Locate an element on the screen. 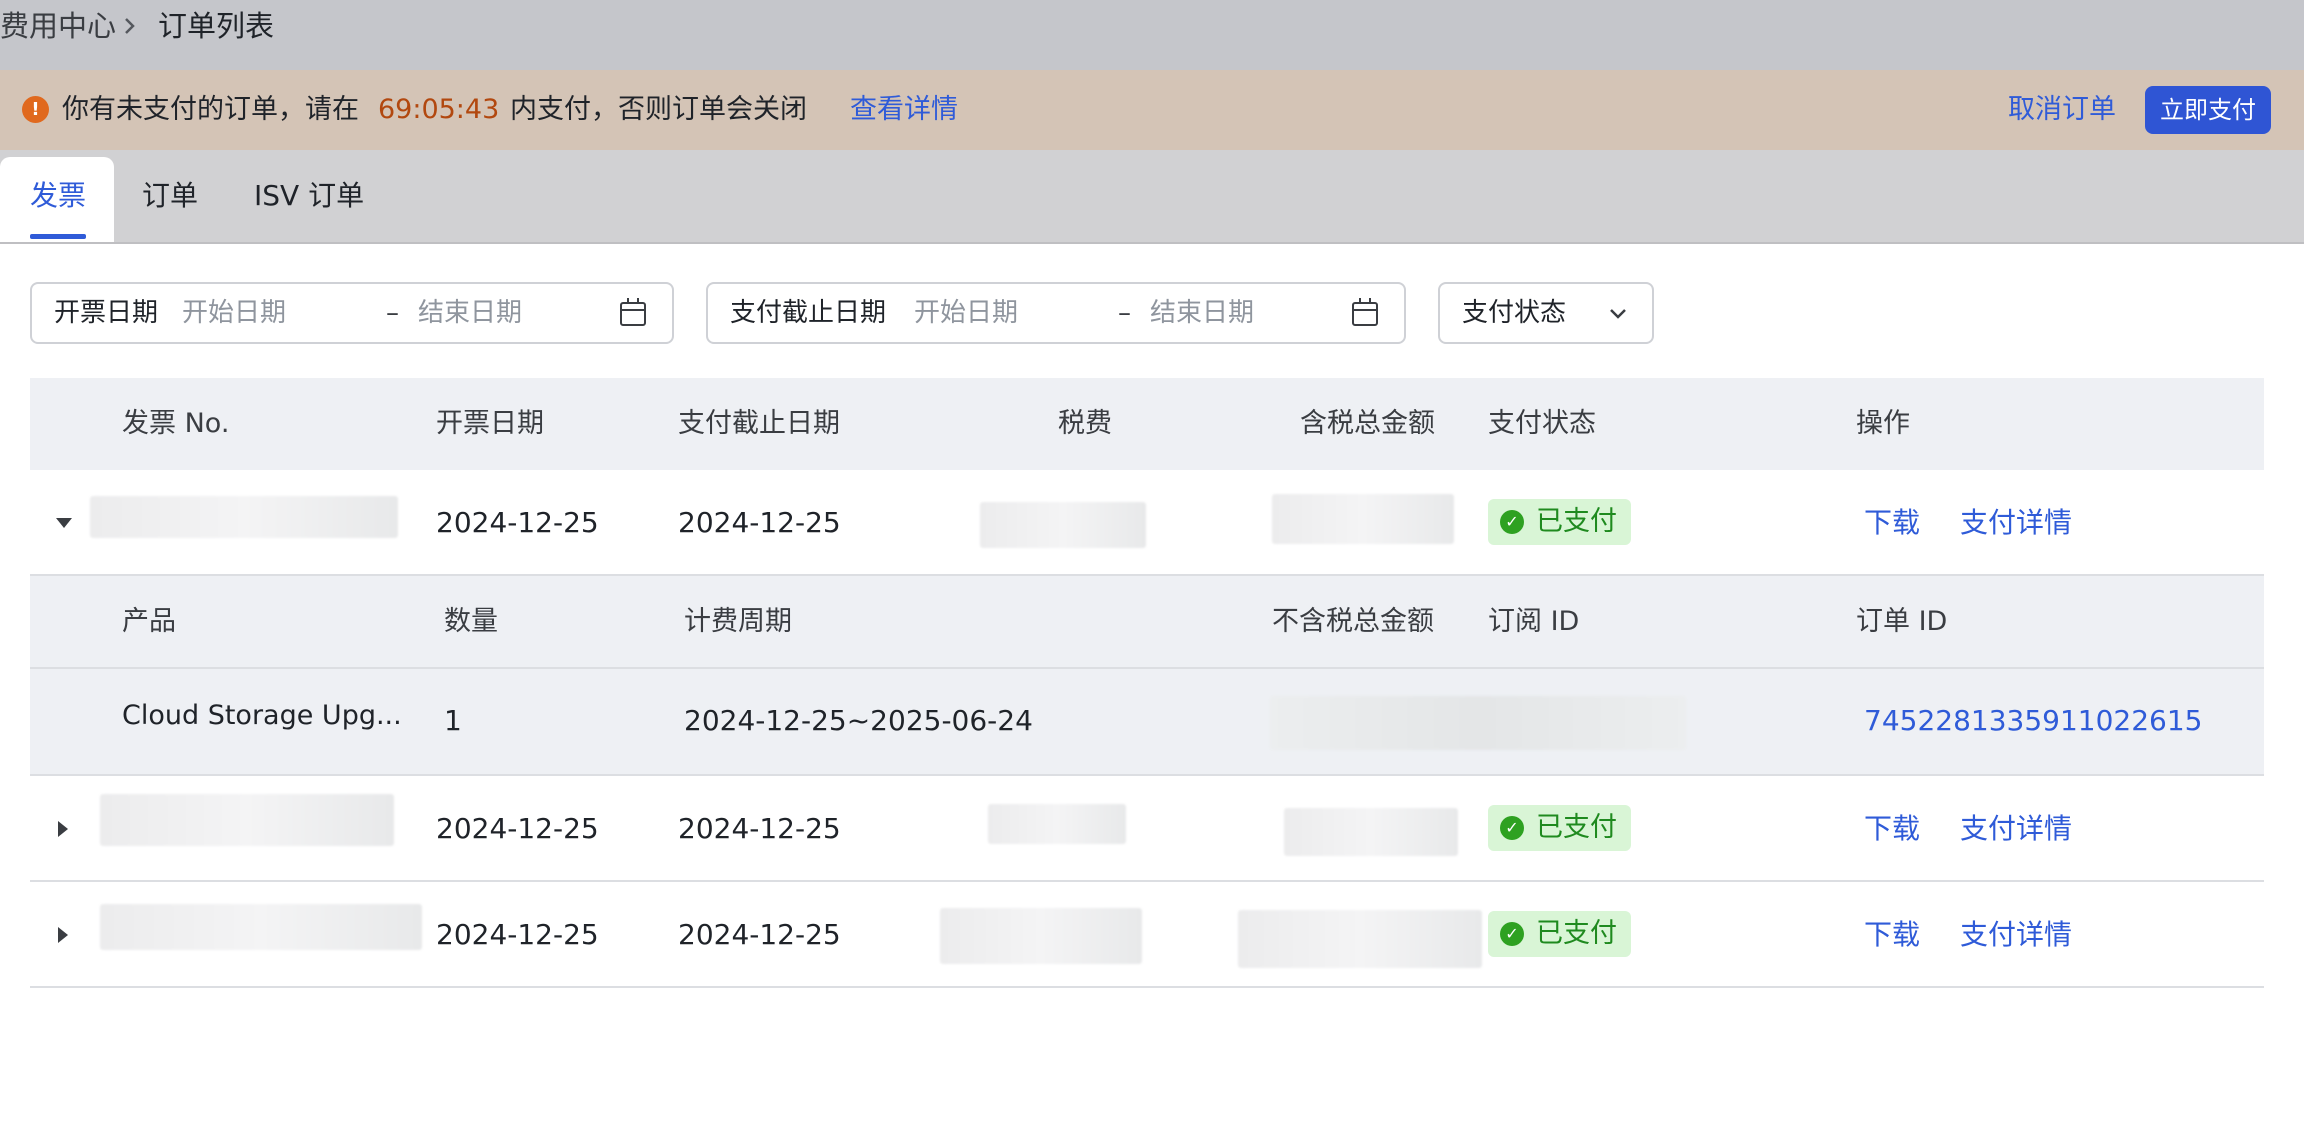 This screenshot has width=2304, height=1130. view-details-link: 查看详情 is located at coordinates (904, 110).